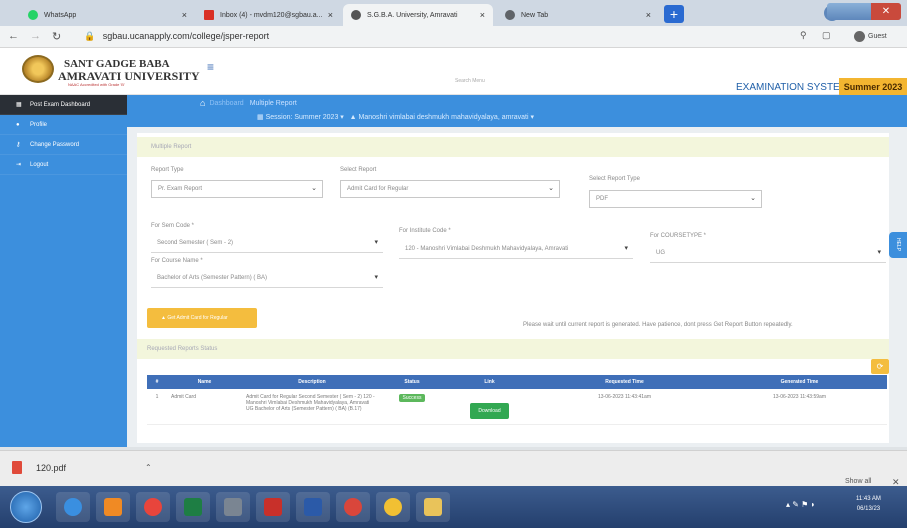  What do you see at coordinates (73, 507) in the screenshot?
I see `taskbar-ie` at bounding box center [73, 507].